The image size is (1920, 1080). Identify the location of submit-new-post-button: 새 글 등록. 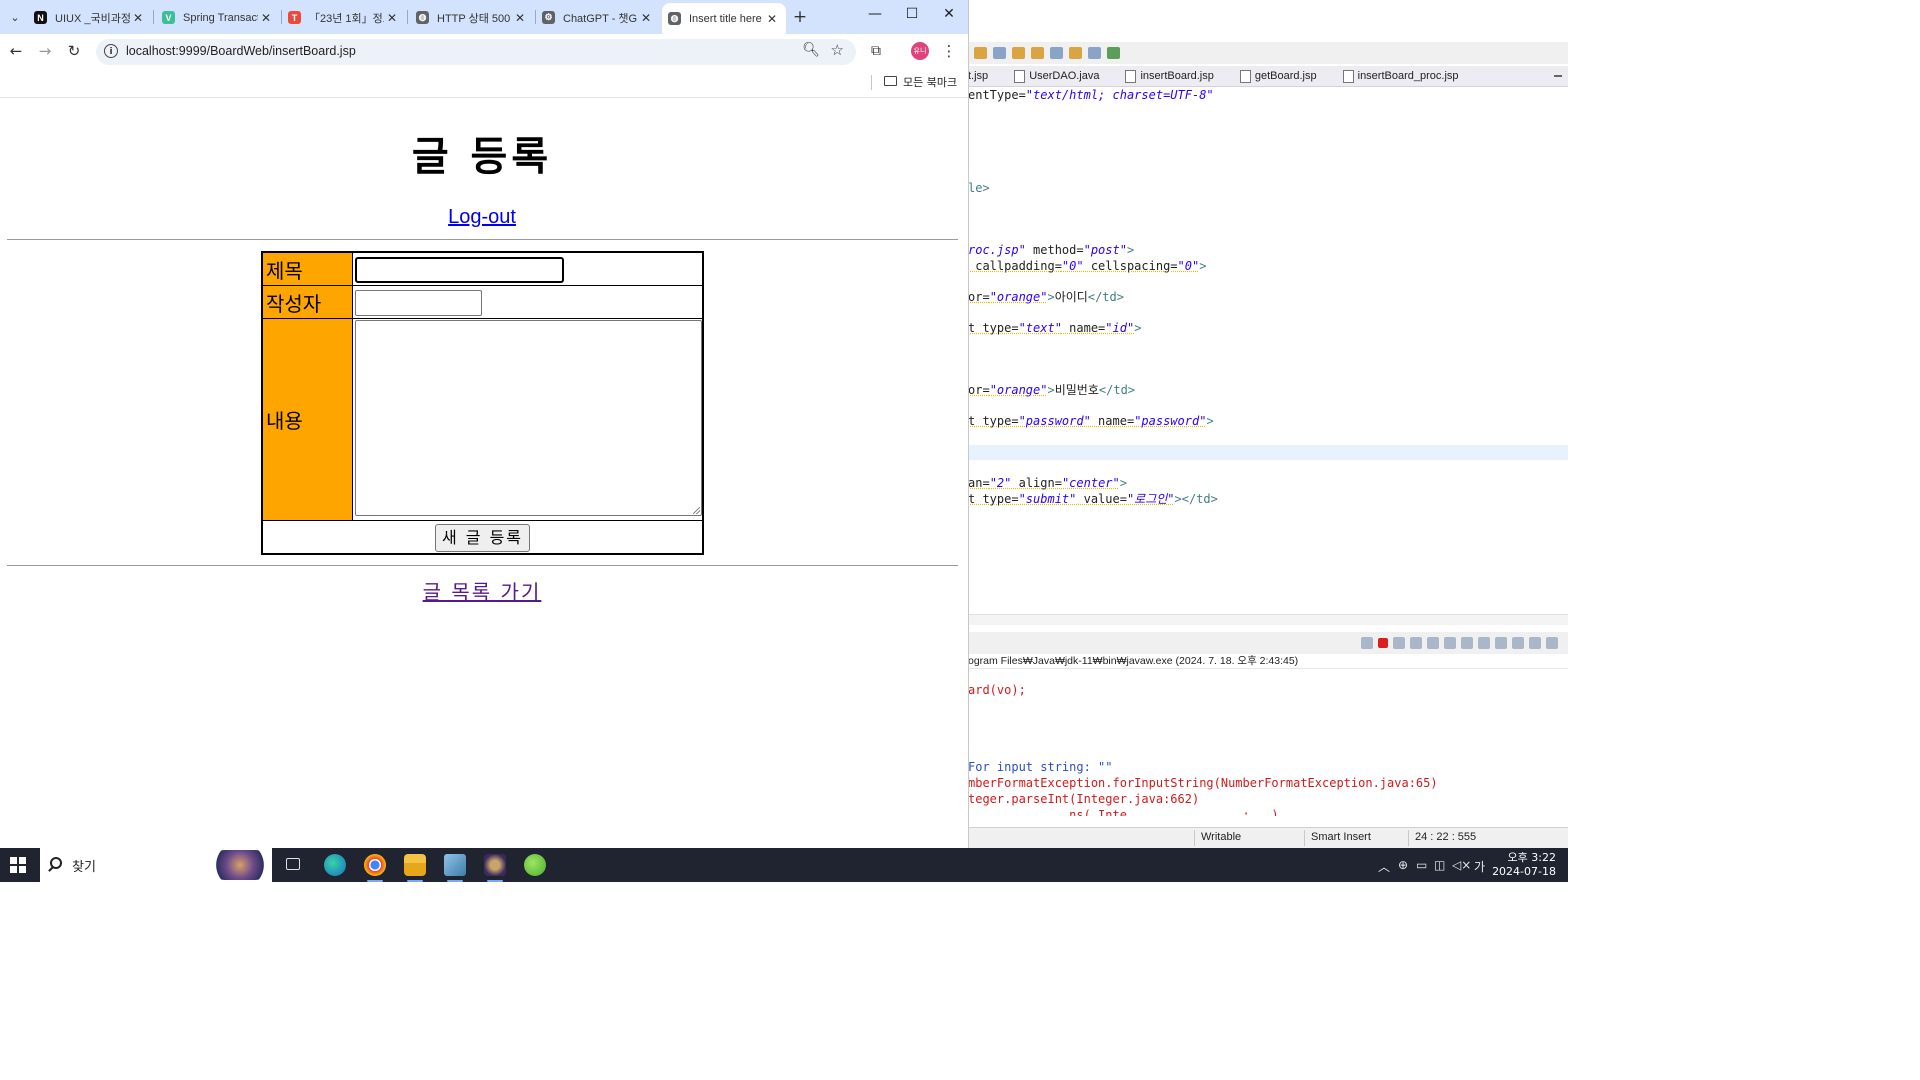
(482, 538).